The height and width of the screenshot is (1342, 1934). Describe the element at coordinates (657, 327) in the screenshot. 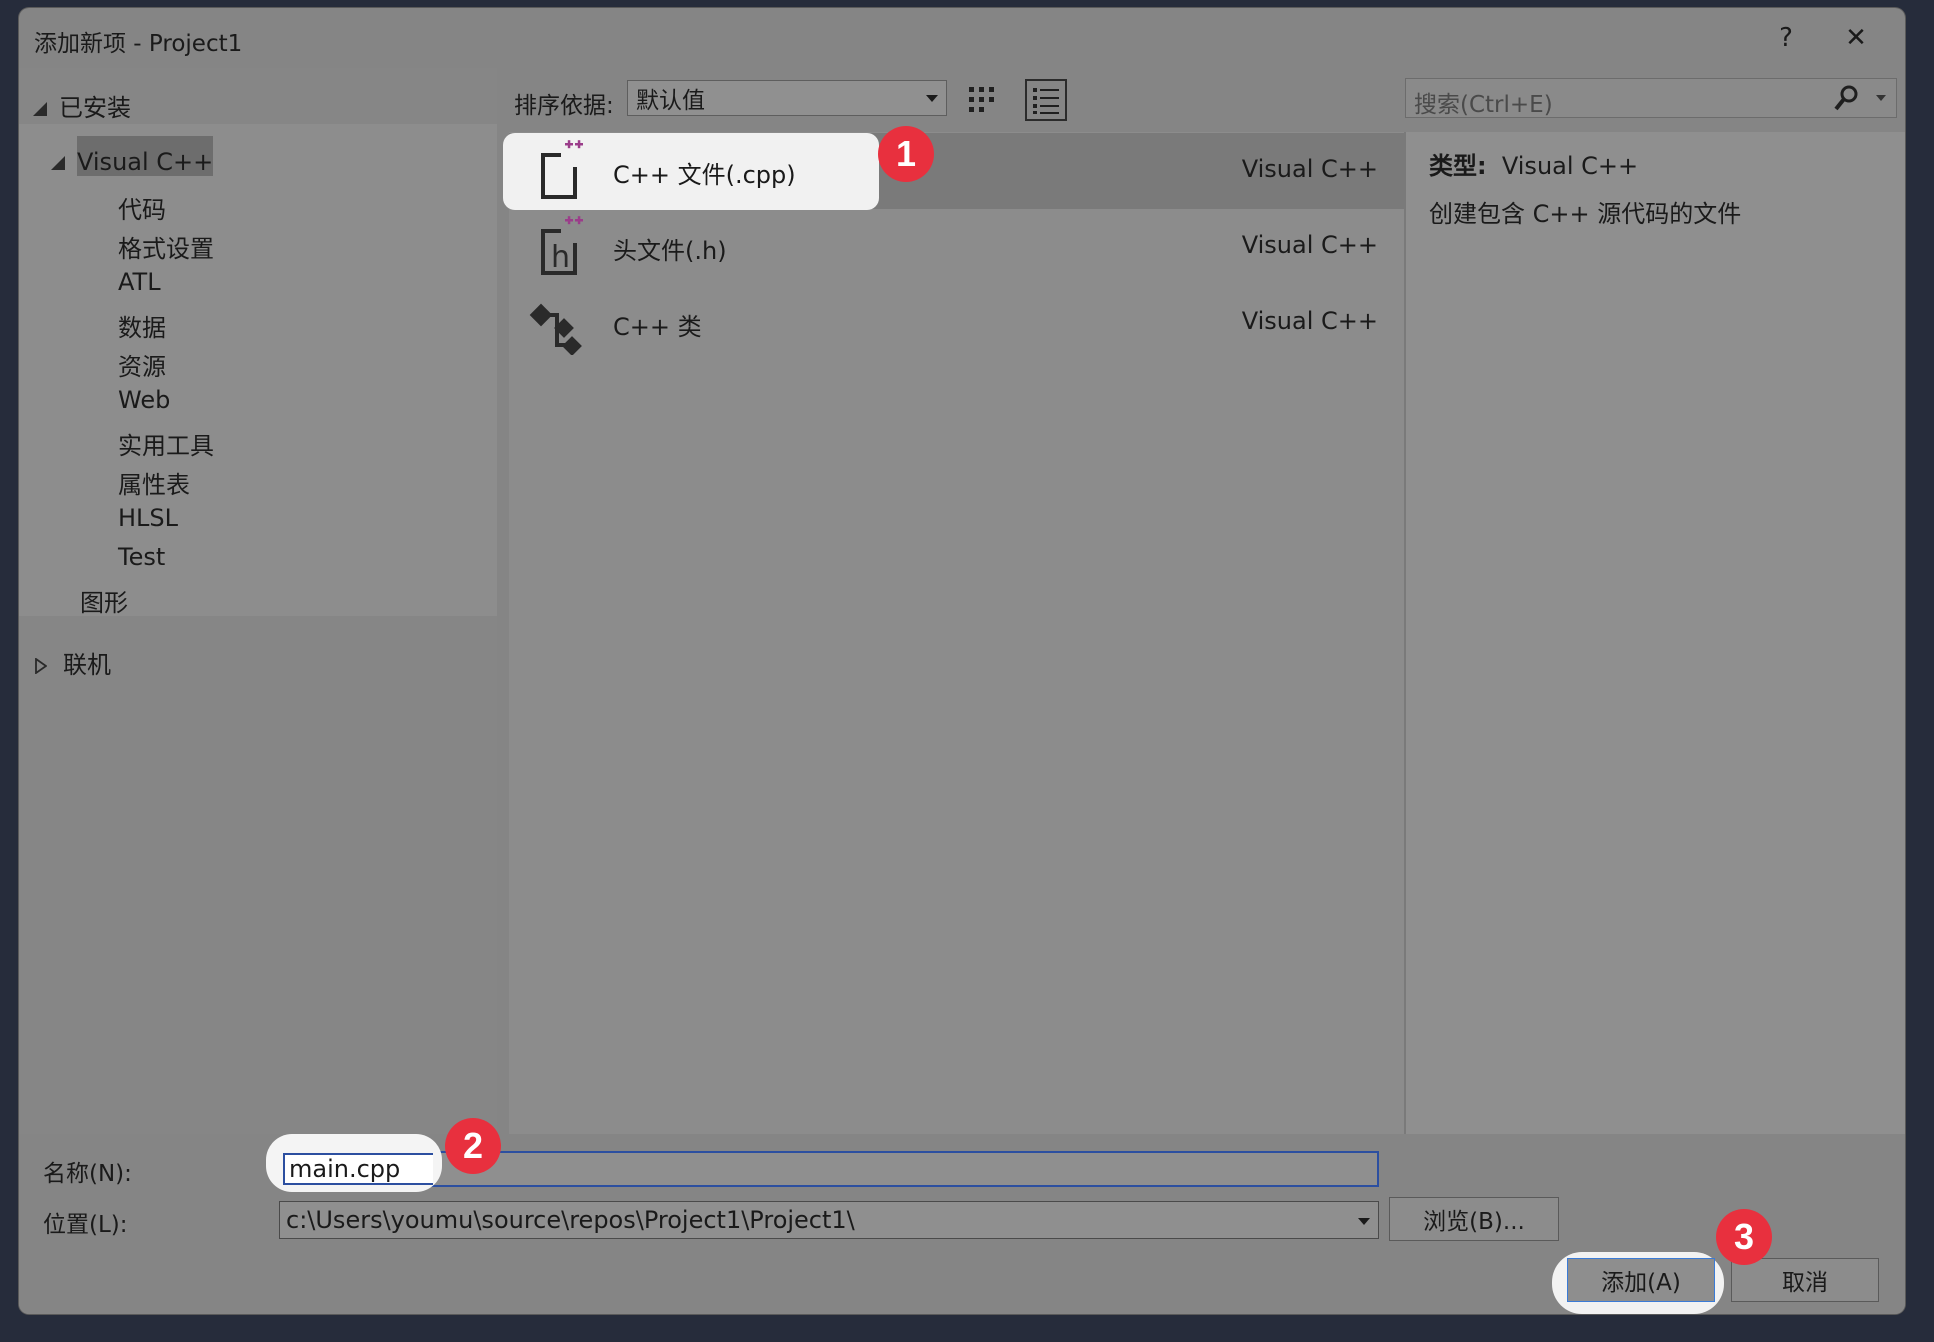

I see `template-item-name: C++ 类` at that location.